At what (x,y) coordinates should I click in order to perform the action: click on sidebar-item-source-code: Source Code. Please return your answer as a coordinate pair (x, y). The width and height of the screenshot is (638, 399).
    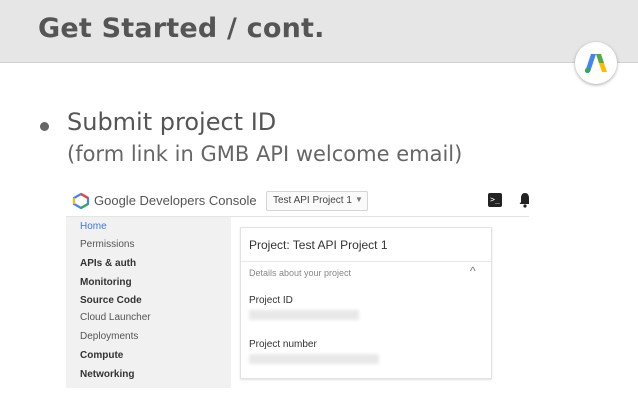
    Looking at the image, I should click on (111, 300).